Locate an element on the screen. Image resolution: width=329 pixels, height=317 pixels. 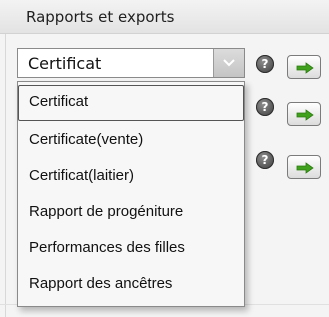
dropdown-option-rapport-ancetres: Rapport des ancêtres is located at coordinates (131, 284).